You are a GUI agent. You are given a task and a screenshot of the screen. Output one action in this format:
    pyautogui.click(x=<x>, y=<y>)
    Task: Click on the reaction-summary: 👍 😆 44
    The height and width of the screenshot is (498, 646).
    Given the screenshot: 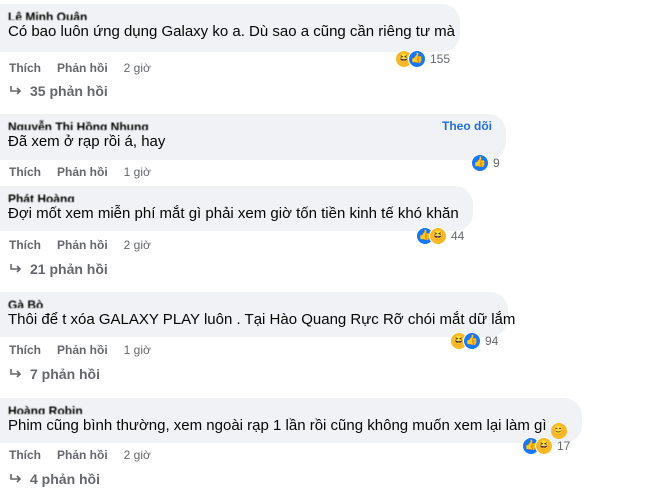 What is the action you would take?
    pyautogui.click(x=440, y=236)
    